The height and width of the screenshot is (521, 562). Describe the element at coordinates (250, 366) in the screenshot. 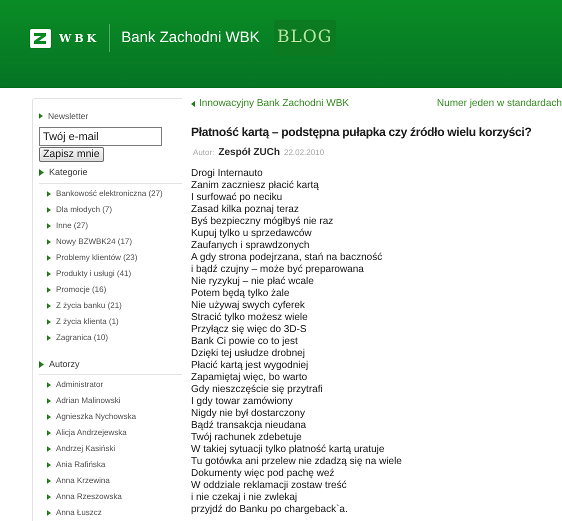

I see `poem-line: Płacić kartą jest wygodniej` at that location.